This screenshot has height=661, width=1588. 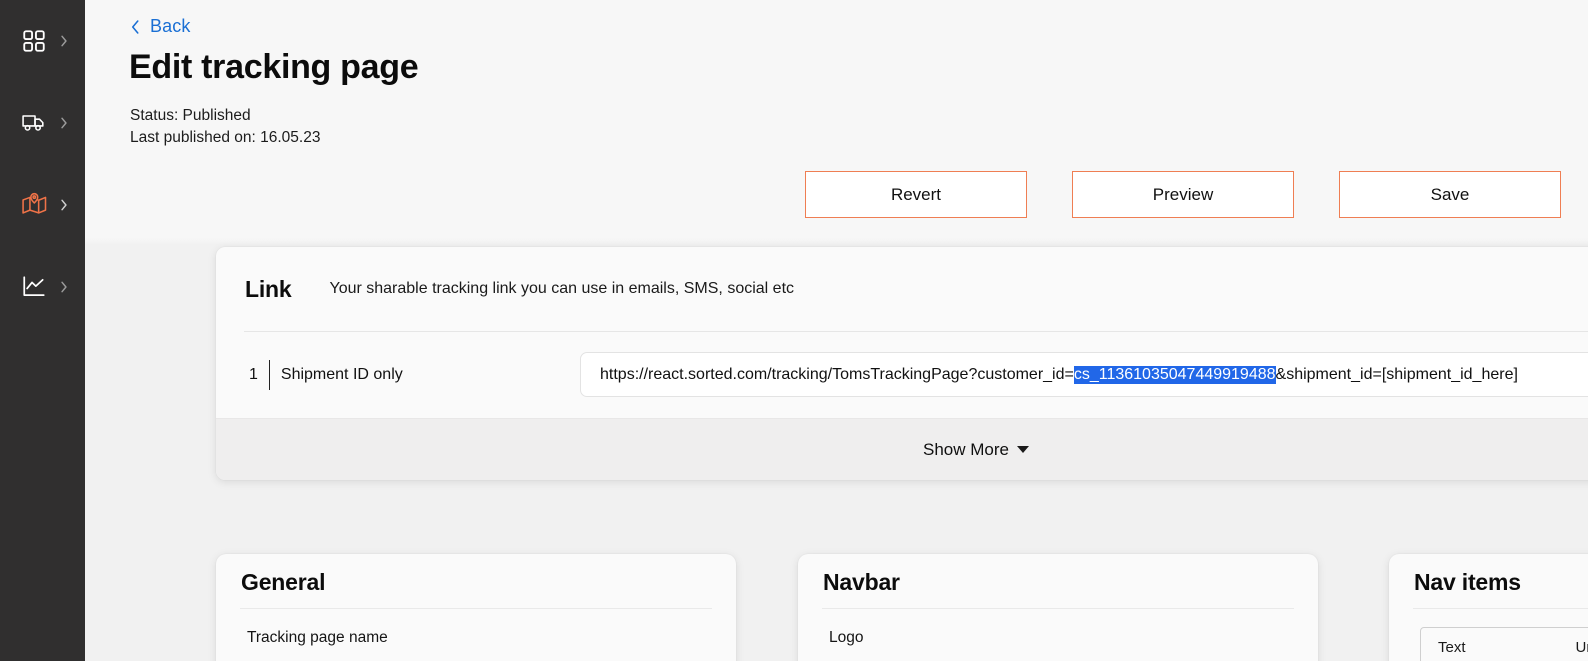 I want to click on nav-items-panel-title: Nav items, so click(x=1467, y=582).